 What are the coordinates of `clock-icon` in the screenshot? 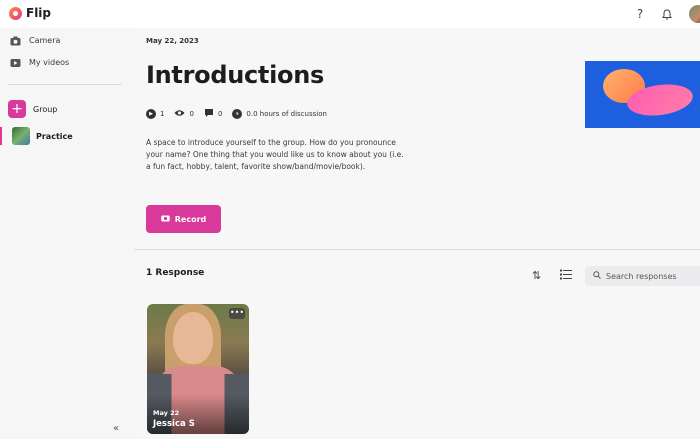 It's located at (237, 114).